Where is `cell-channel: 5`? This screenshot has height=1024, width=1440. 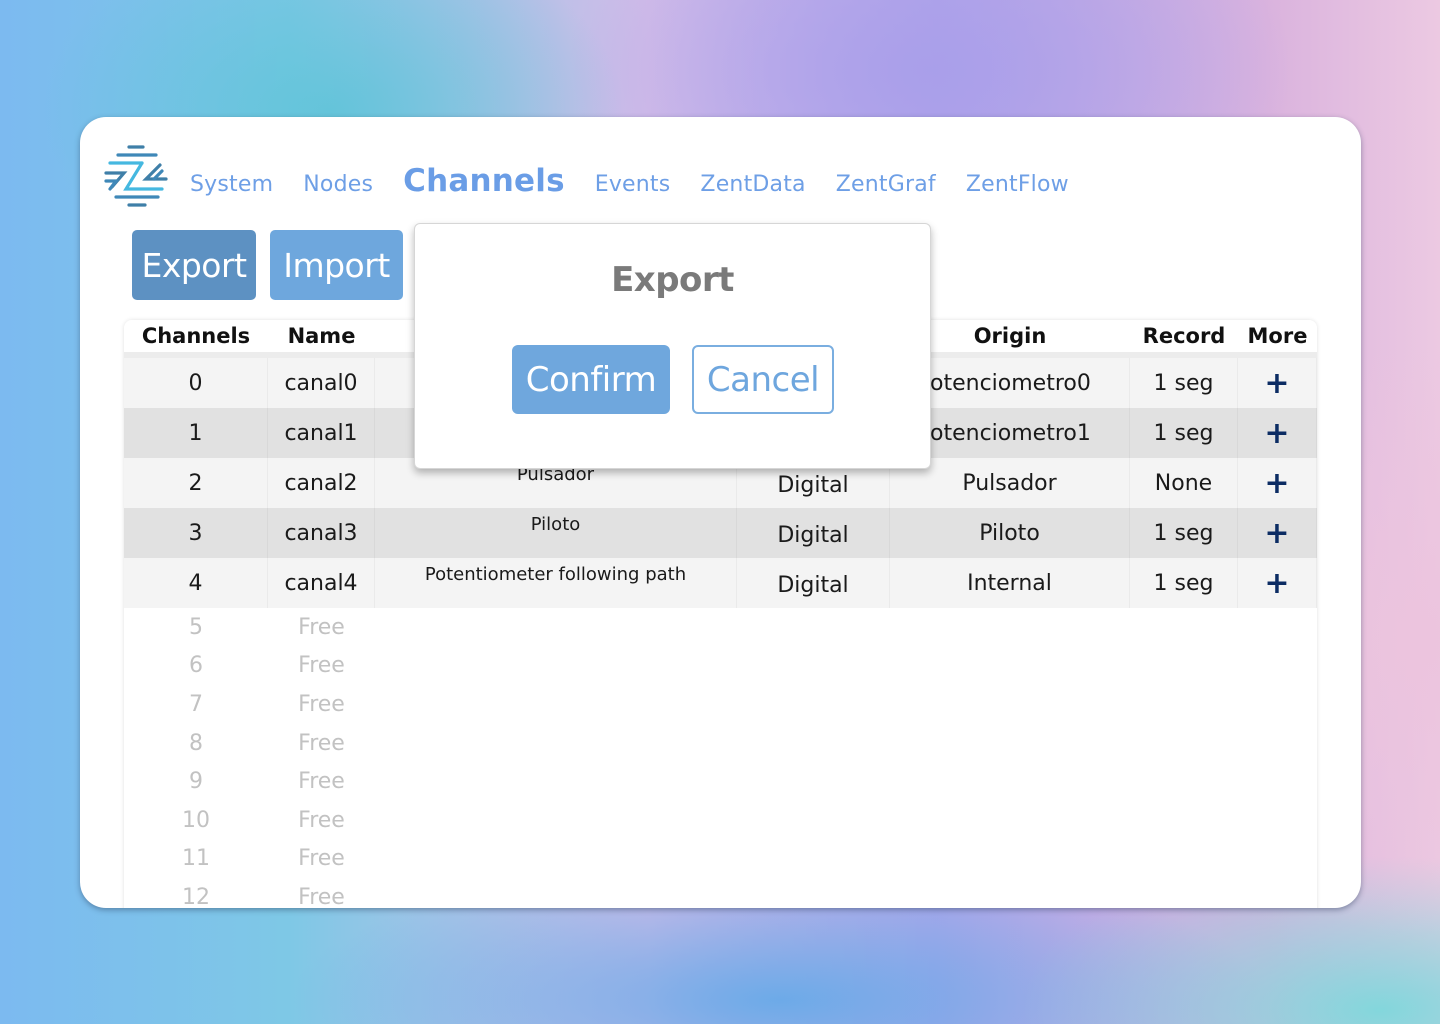
cell-channel: 5 is located at coordinates (196, 627).